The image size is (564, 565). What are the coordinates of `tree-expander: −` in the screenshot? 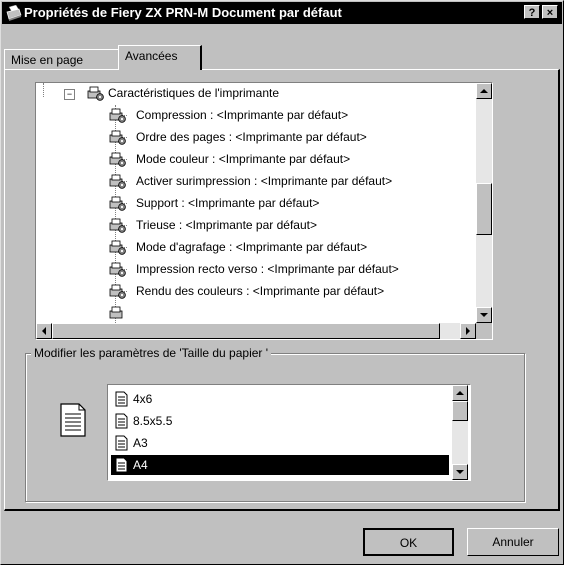 It's located at (69, 94).